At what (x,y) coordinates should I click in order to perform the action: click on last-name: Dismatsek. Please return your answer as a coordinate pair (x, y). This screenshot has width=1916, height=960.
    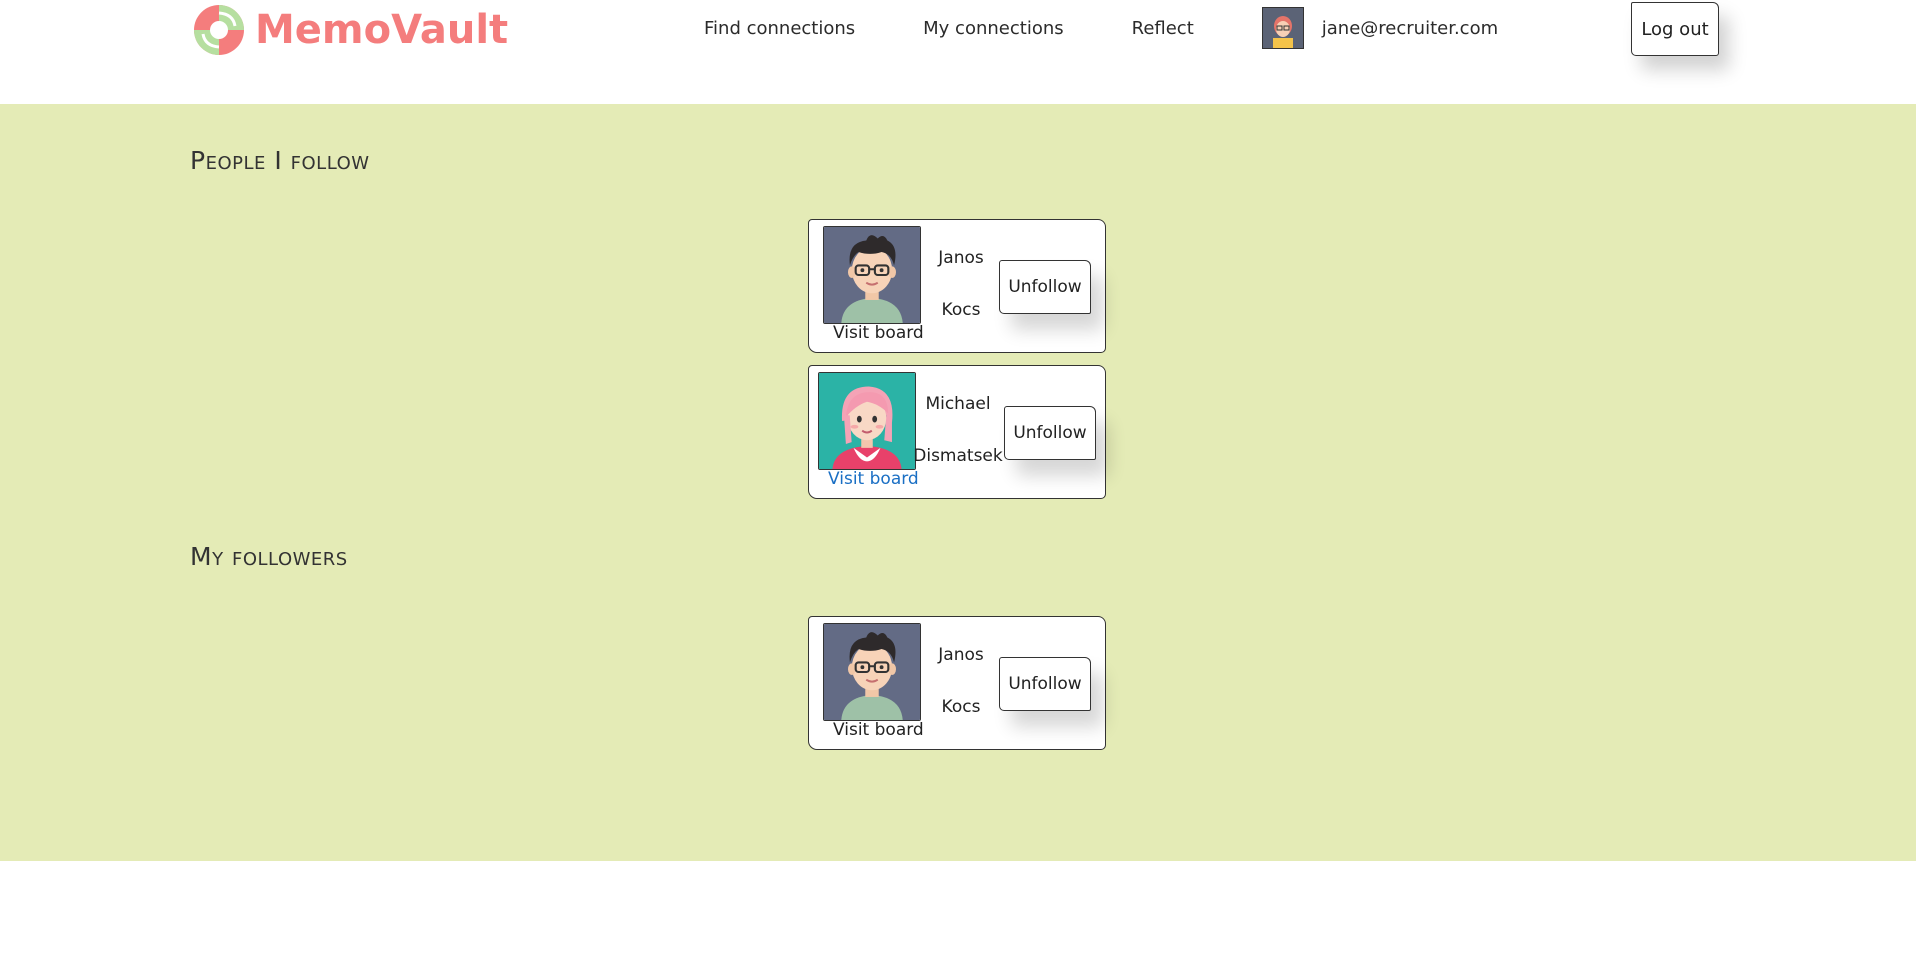
    Looking at the image, I should click on (958, 456).